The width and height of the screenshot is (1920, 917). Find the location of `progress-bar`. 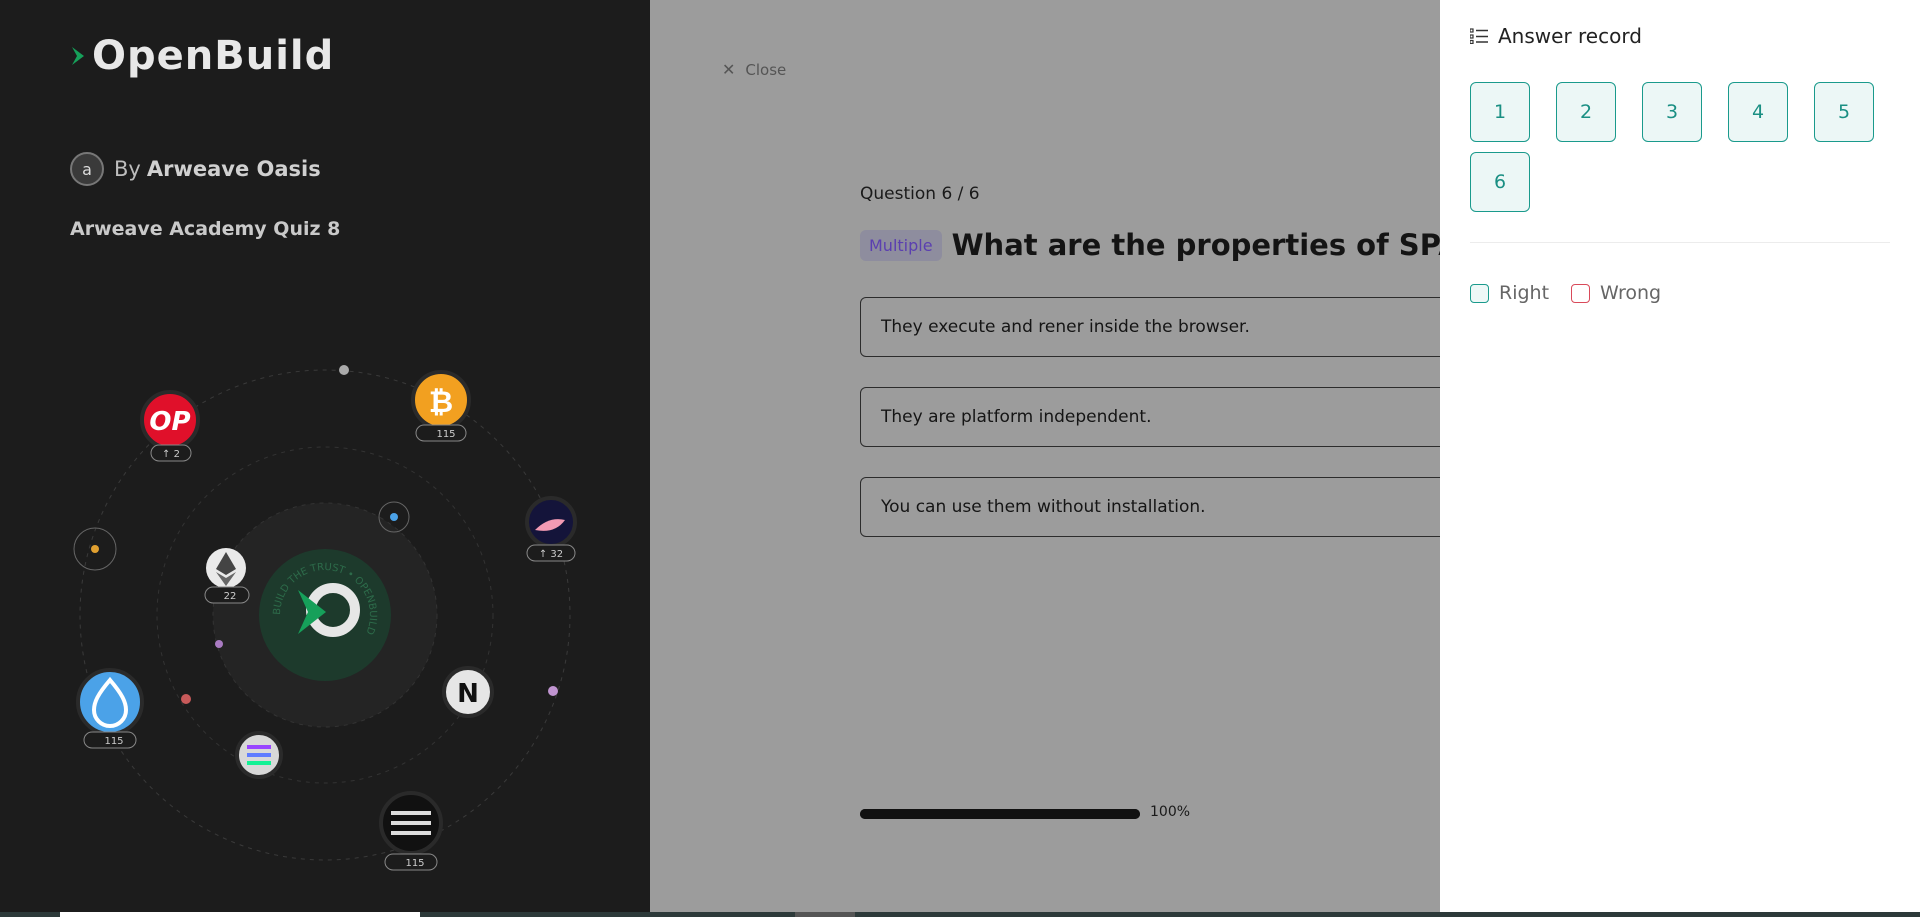

progress-bar is located at coordinates (1000, 814).